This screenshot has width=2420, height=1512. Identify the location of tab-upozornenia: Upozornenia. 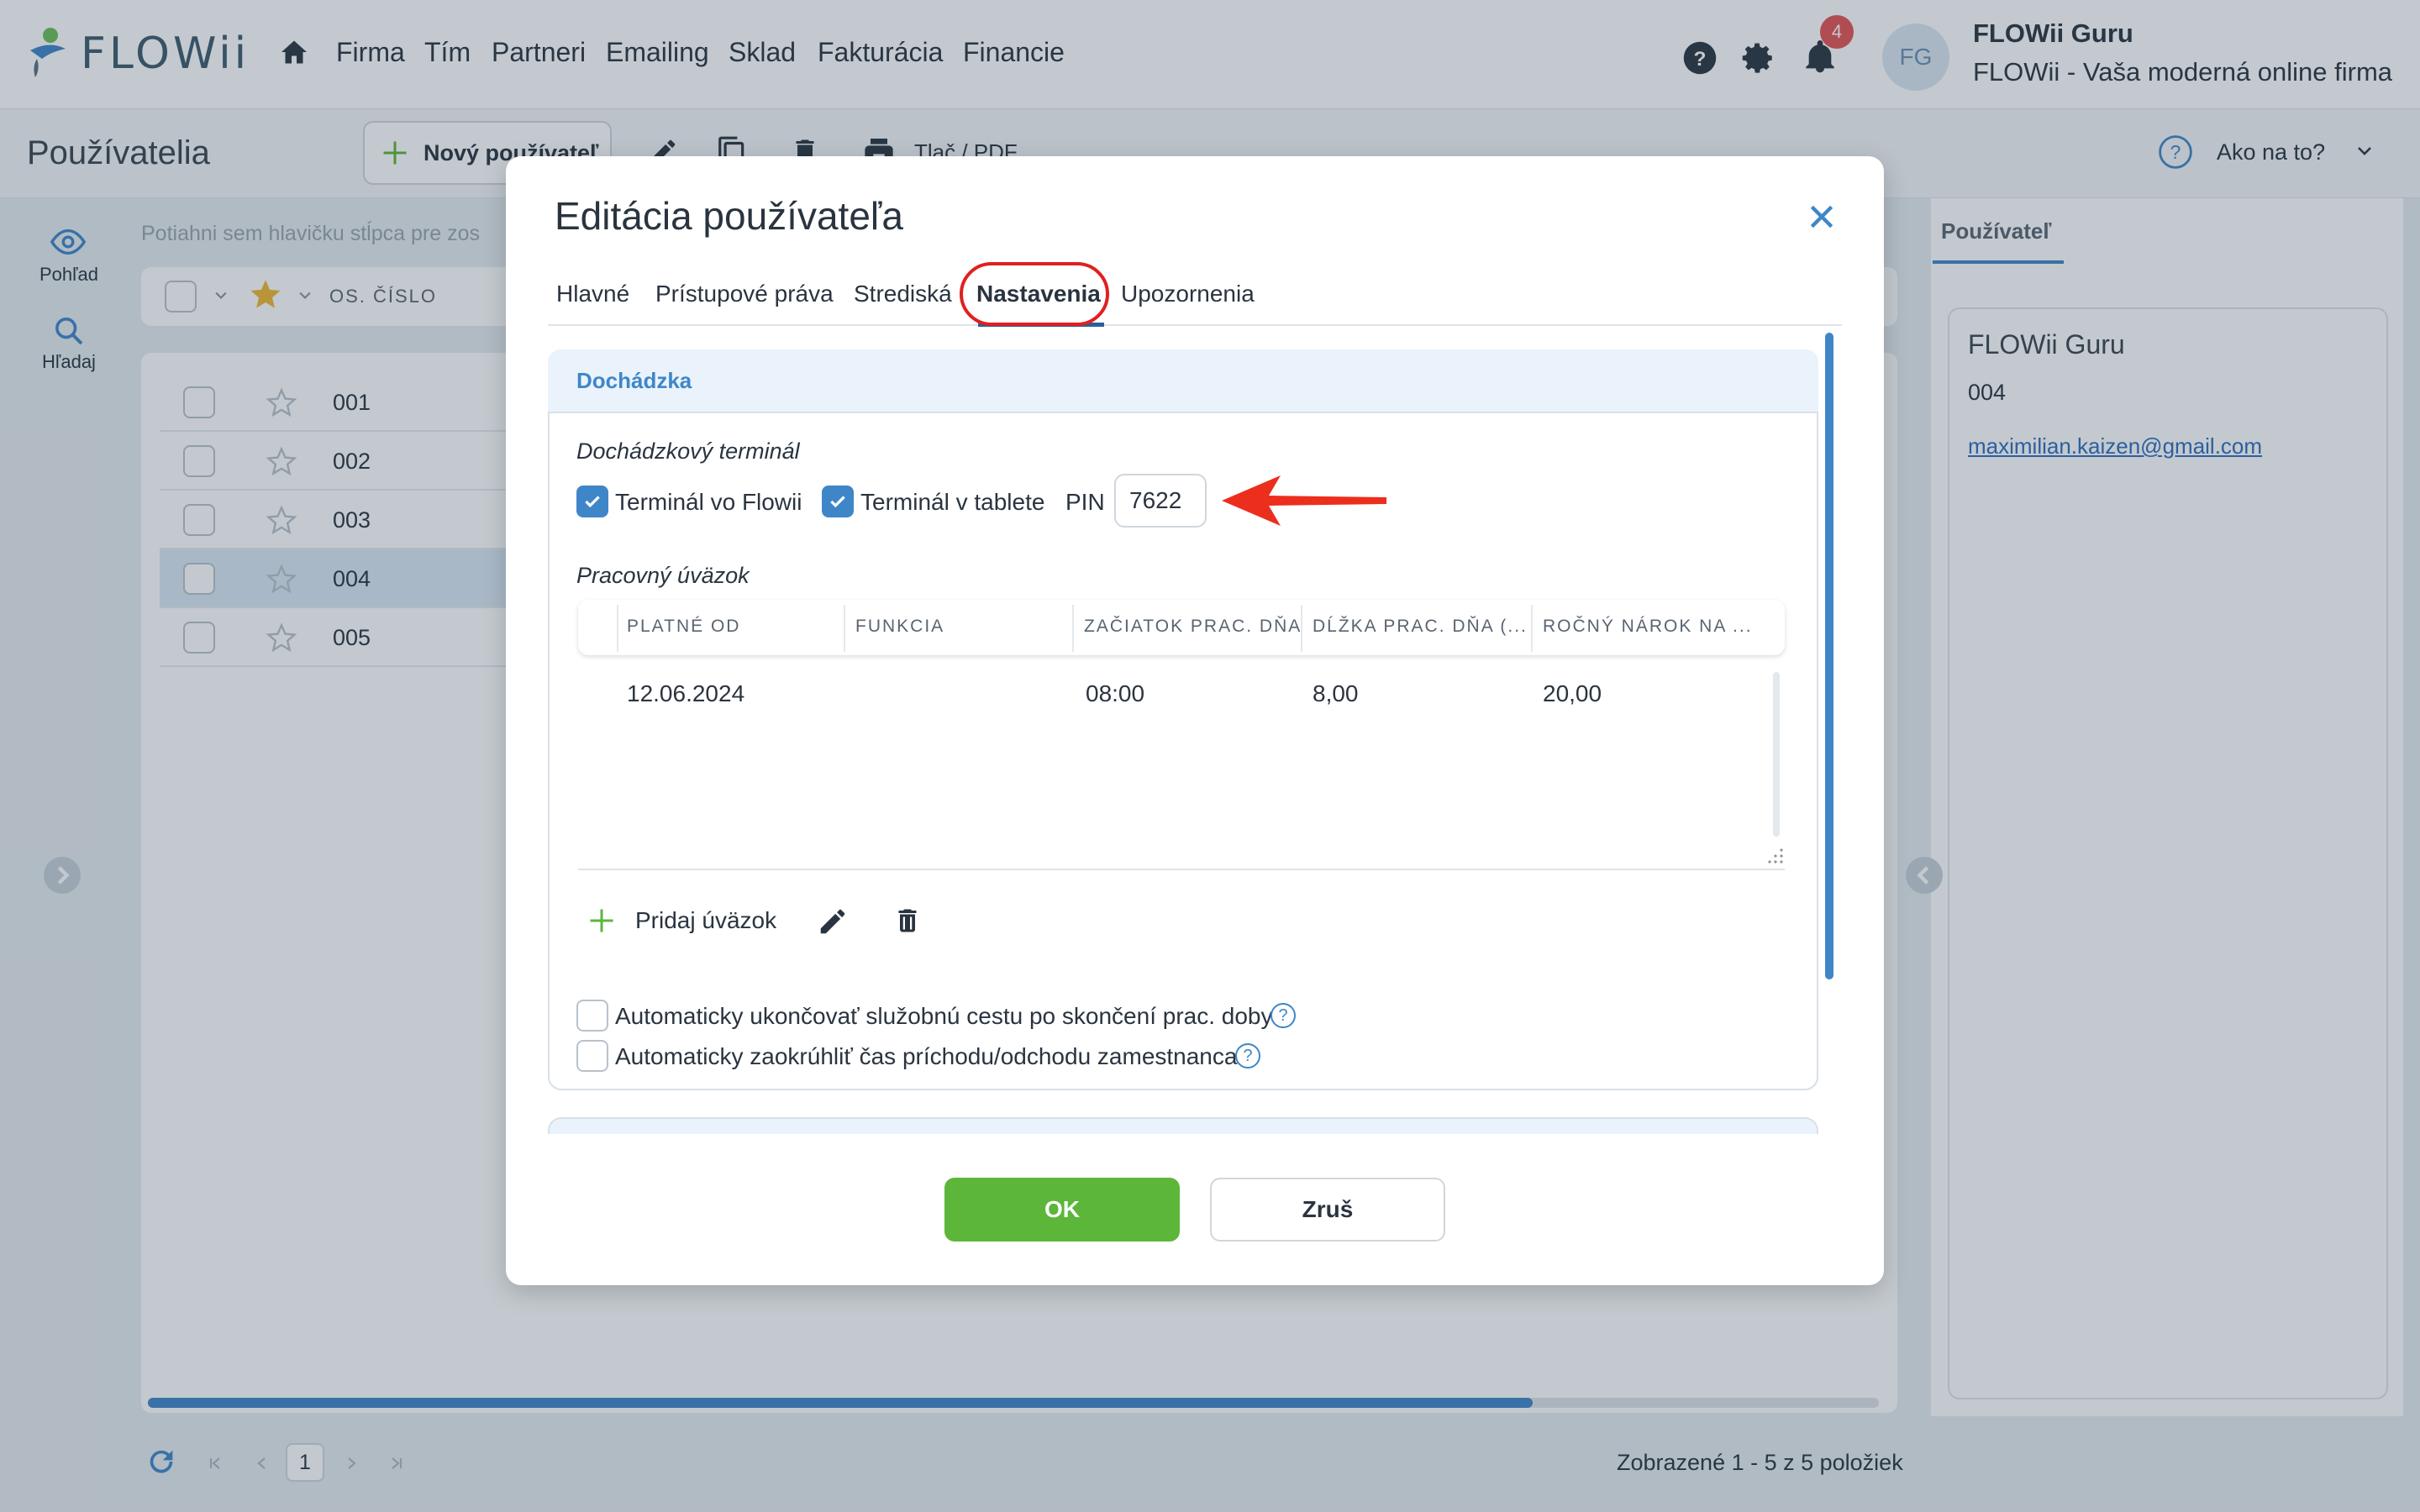
(1188, 294).